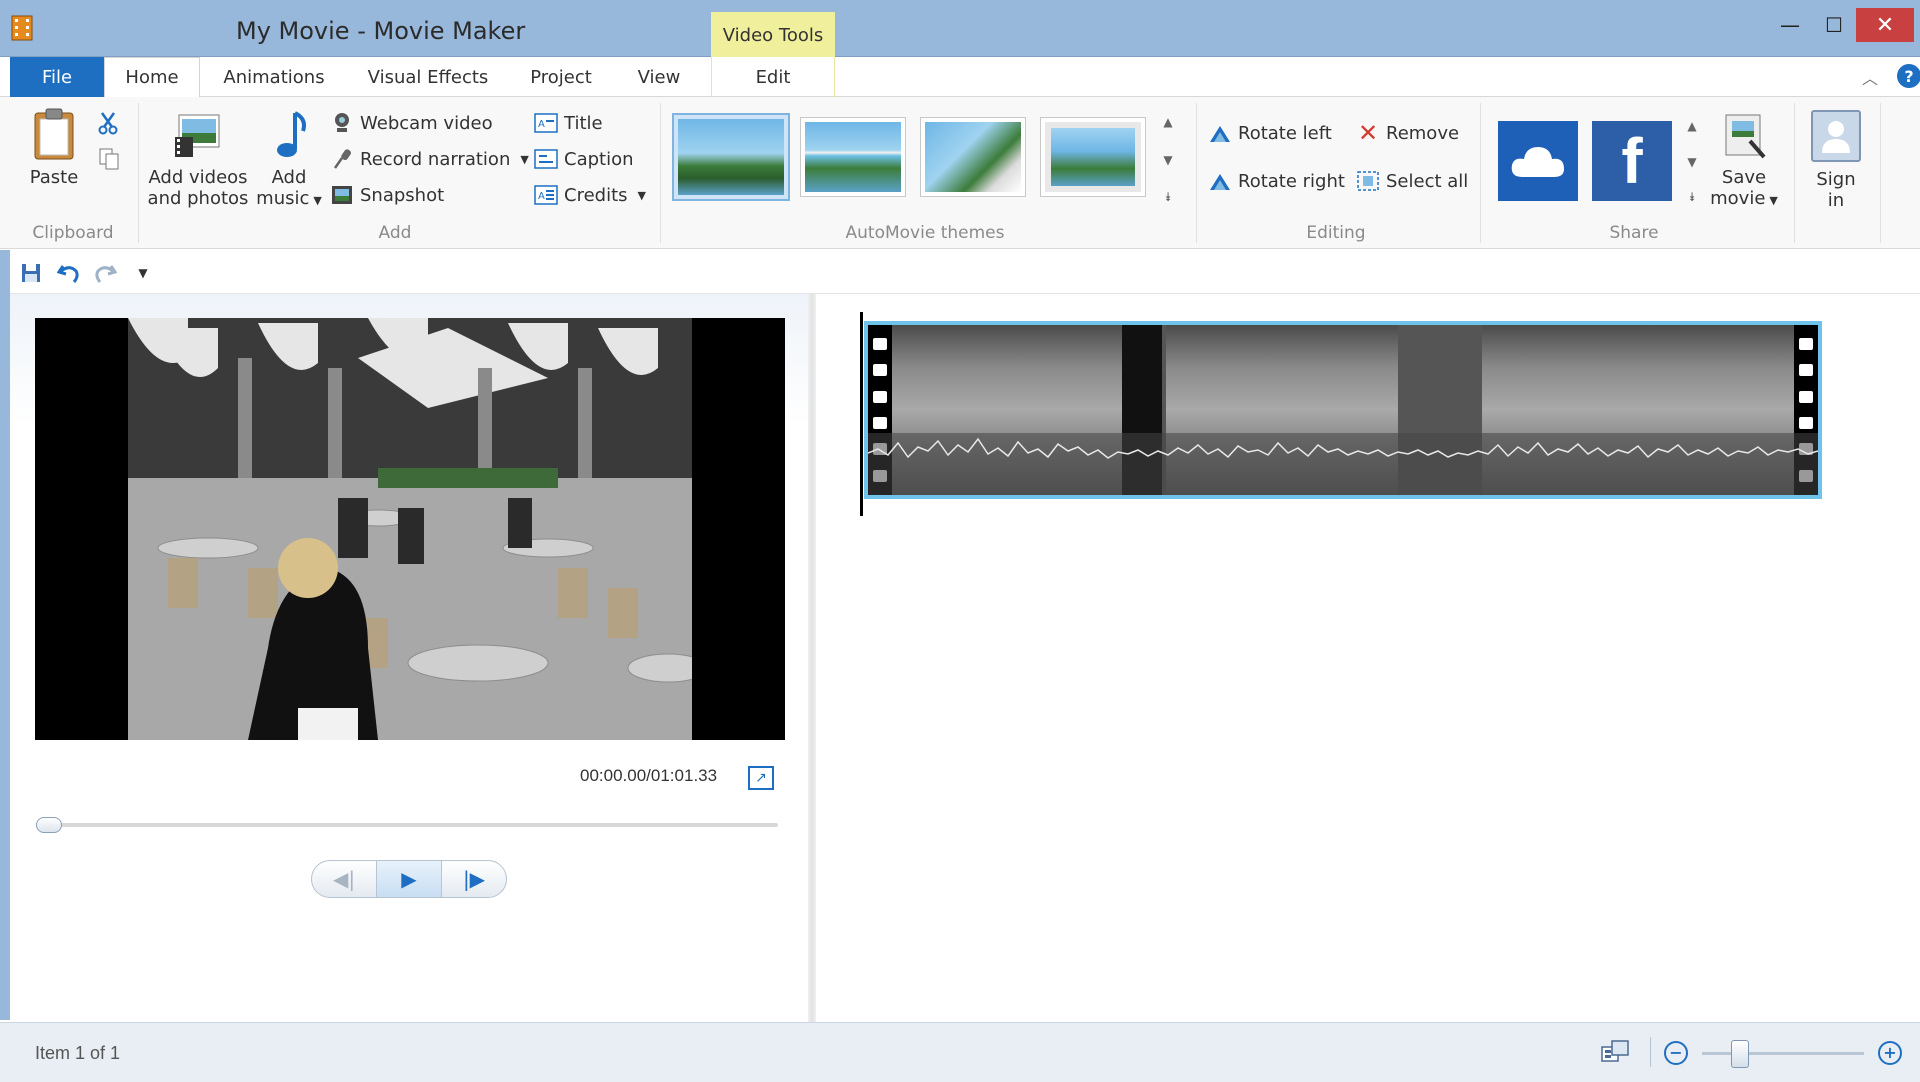 The height and width of the screenshot is (1082, 1920). I want to click on onedrive-cloud-icon, so click(1537, 162).